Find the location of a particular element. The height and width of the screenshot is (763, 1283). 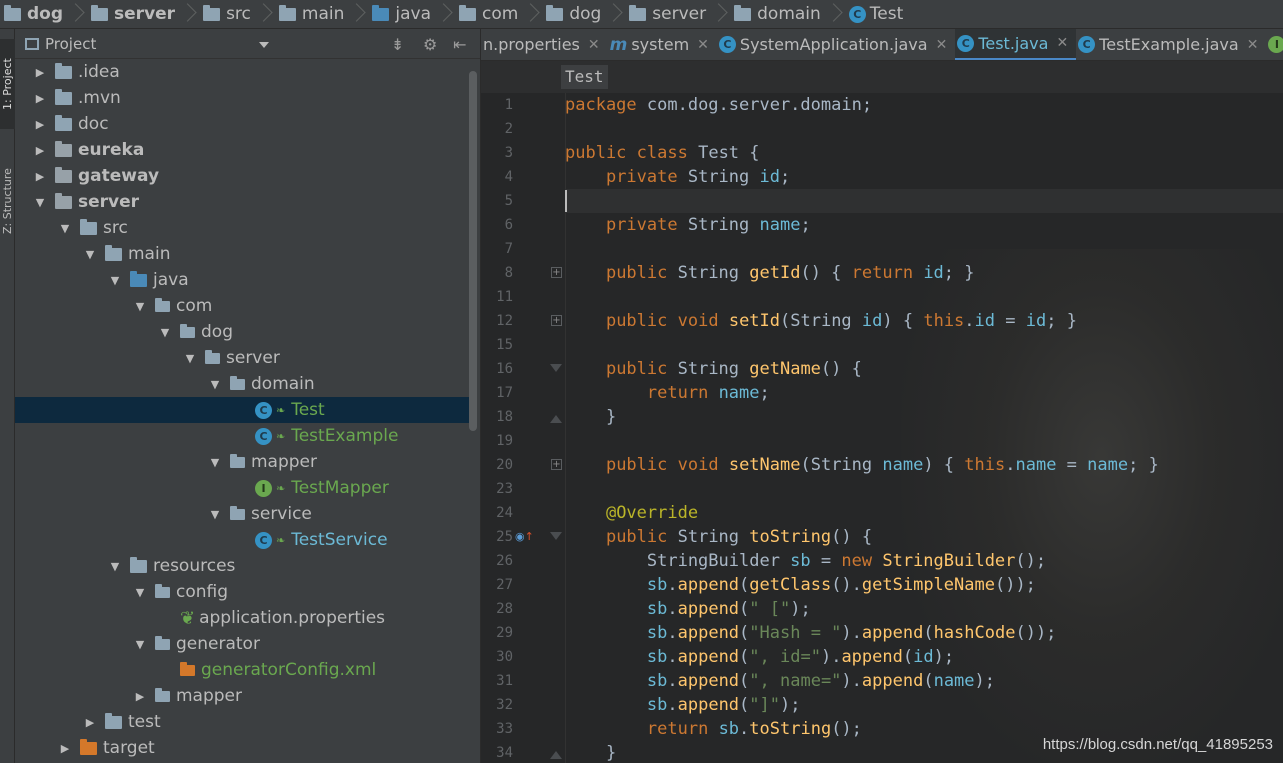

code-line: sb.append("Hash = ").append(hashCode()); is located at coordinates (811, 633).